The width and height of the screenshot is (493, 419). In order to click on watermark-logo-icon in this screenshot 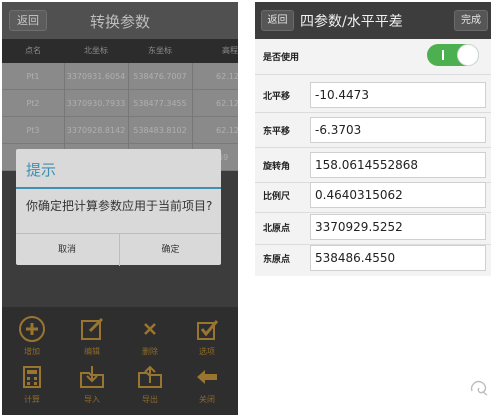, I will do `click(479, 388)`.